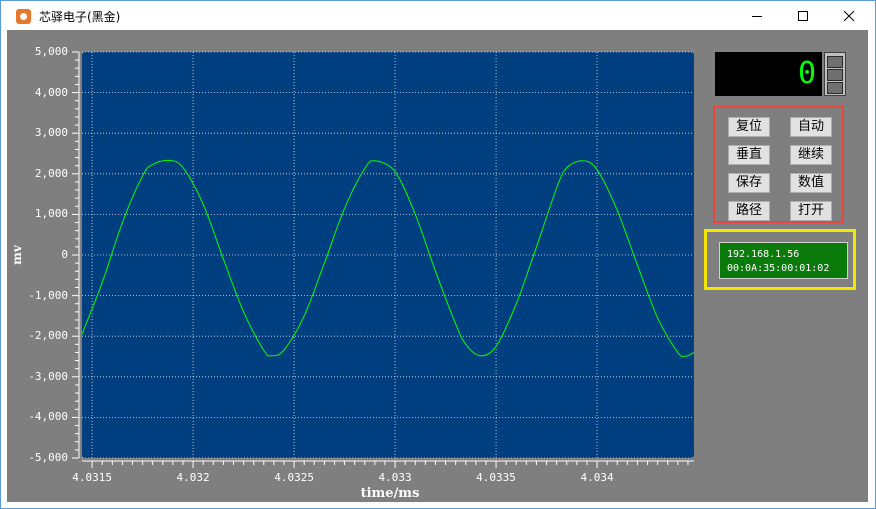 The height and width of the screenshot is (509, 876). I want to click on x-tick-label: 4.0335, so click(496, 477).